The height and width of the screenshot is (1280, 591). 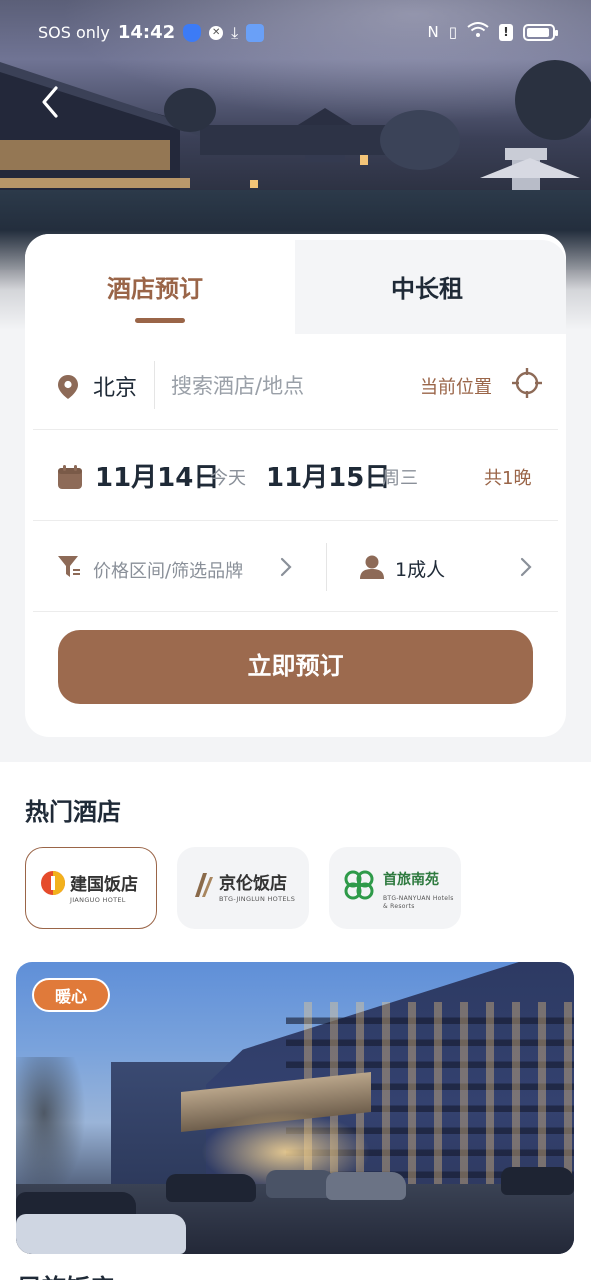 I want to click on nfc-icon: N, so click(x=433, y=32).